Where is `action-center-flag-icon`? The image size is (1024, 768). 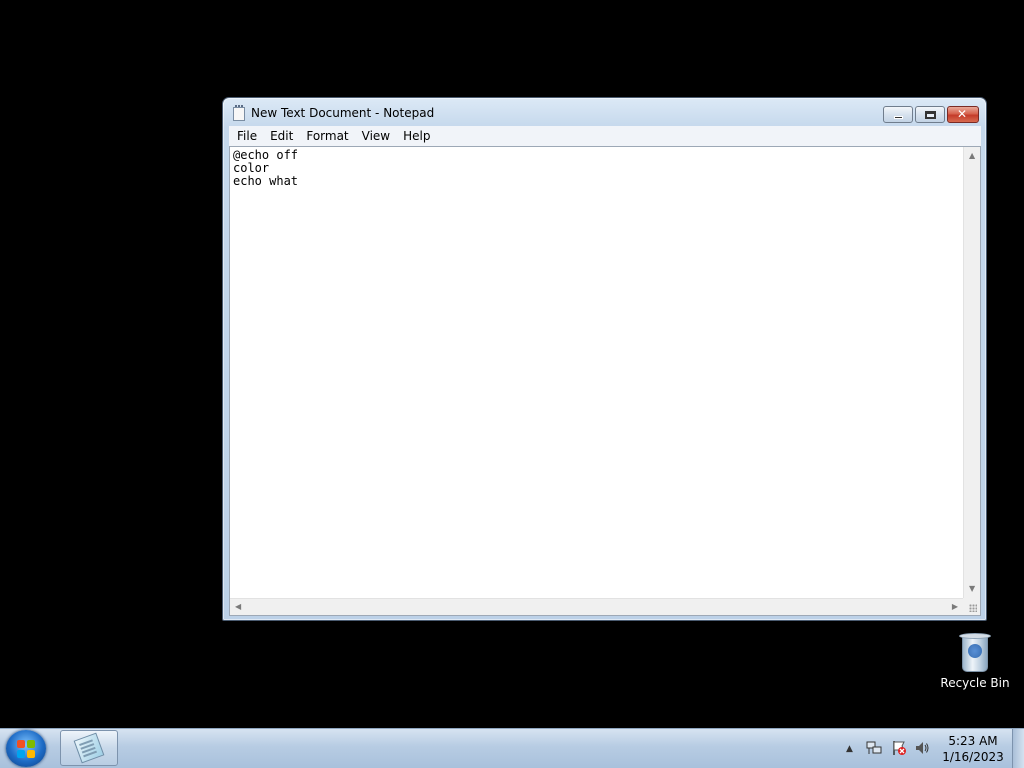
action-center-flag-icon is located at coordinates (899, 748).